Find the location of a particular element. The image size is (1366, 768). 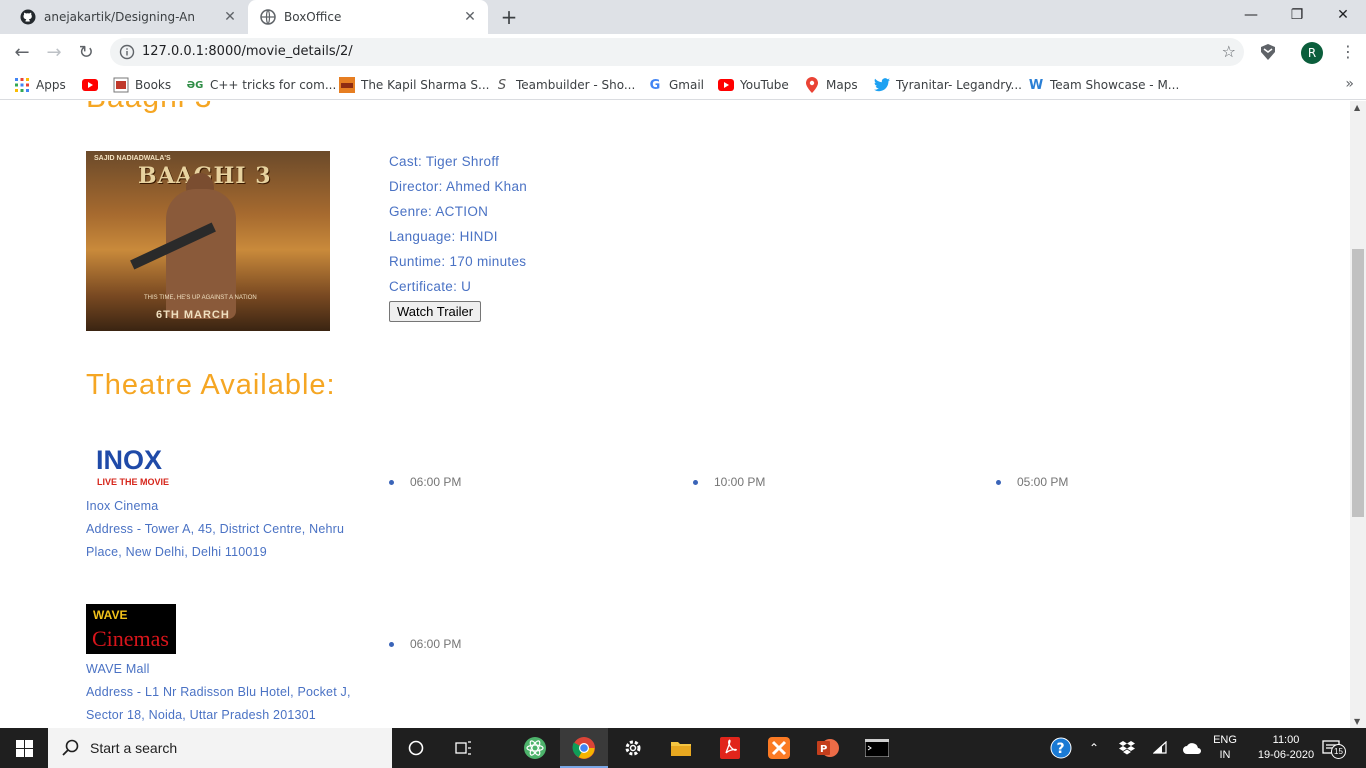

bookmark-apps: Apps is located at coordinates (40, 85).